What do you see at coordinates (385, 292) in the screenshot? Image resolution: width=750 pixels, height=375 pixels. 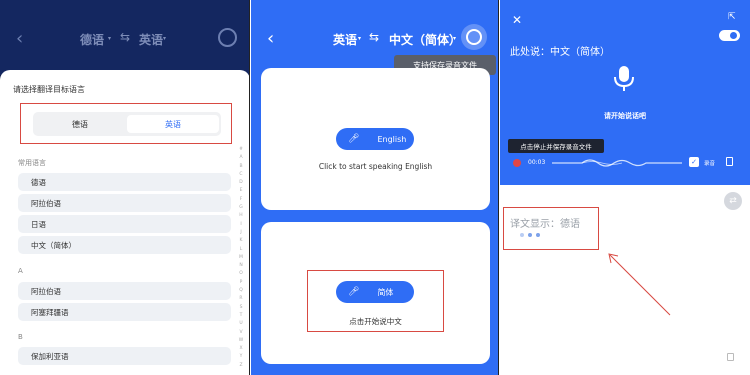 I see `speak-chinese-label: 简体` at bounding box center [385, 292].